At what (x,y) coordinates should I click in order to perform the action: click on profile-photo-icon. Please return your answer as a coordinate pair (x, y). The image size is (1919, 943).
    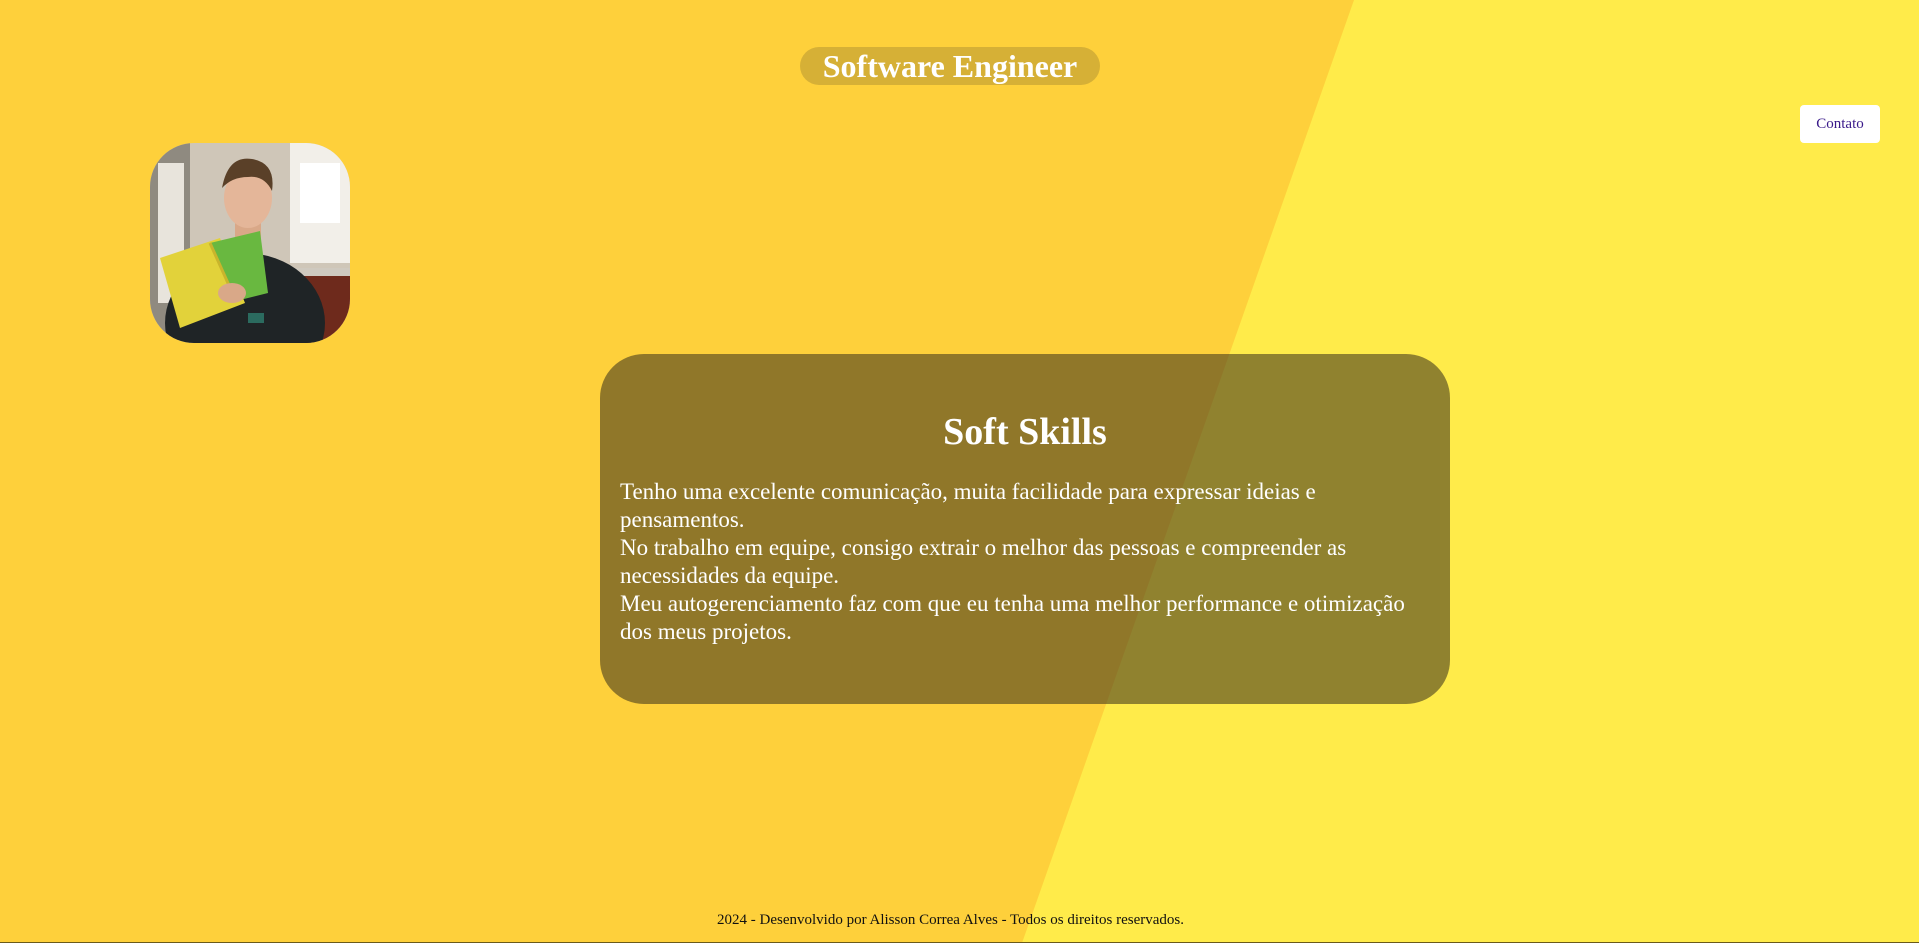
    Looking at the image, I should click on (250, 243).